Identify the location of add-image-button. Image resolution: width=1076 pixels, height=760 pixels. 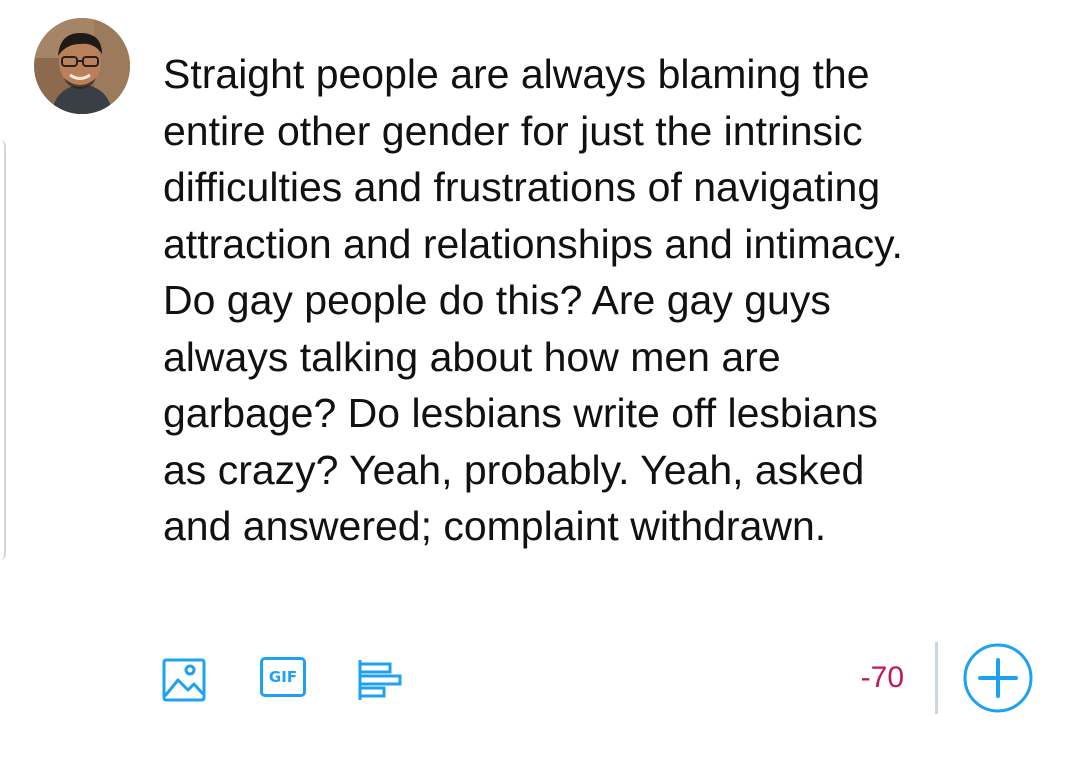
(184, 680).